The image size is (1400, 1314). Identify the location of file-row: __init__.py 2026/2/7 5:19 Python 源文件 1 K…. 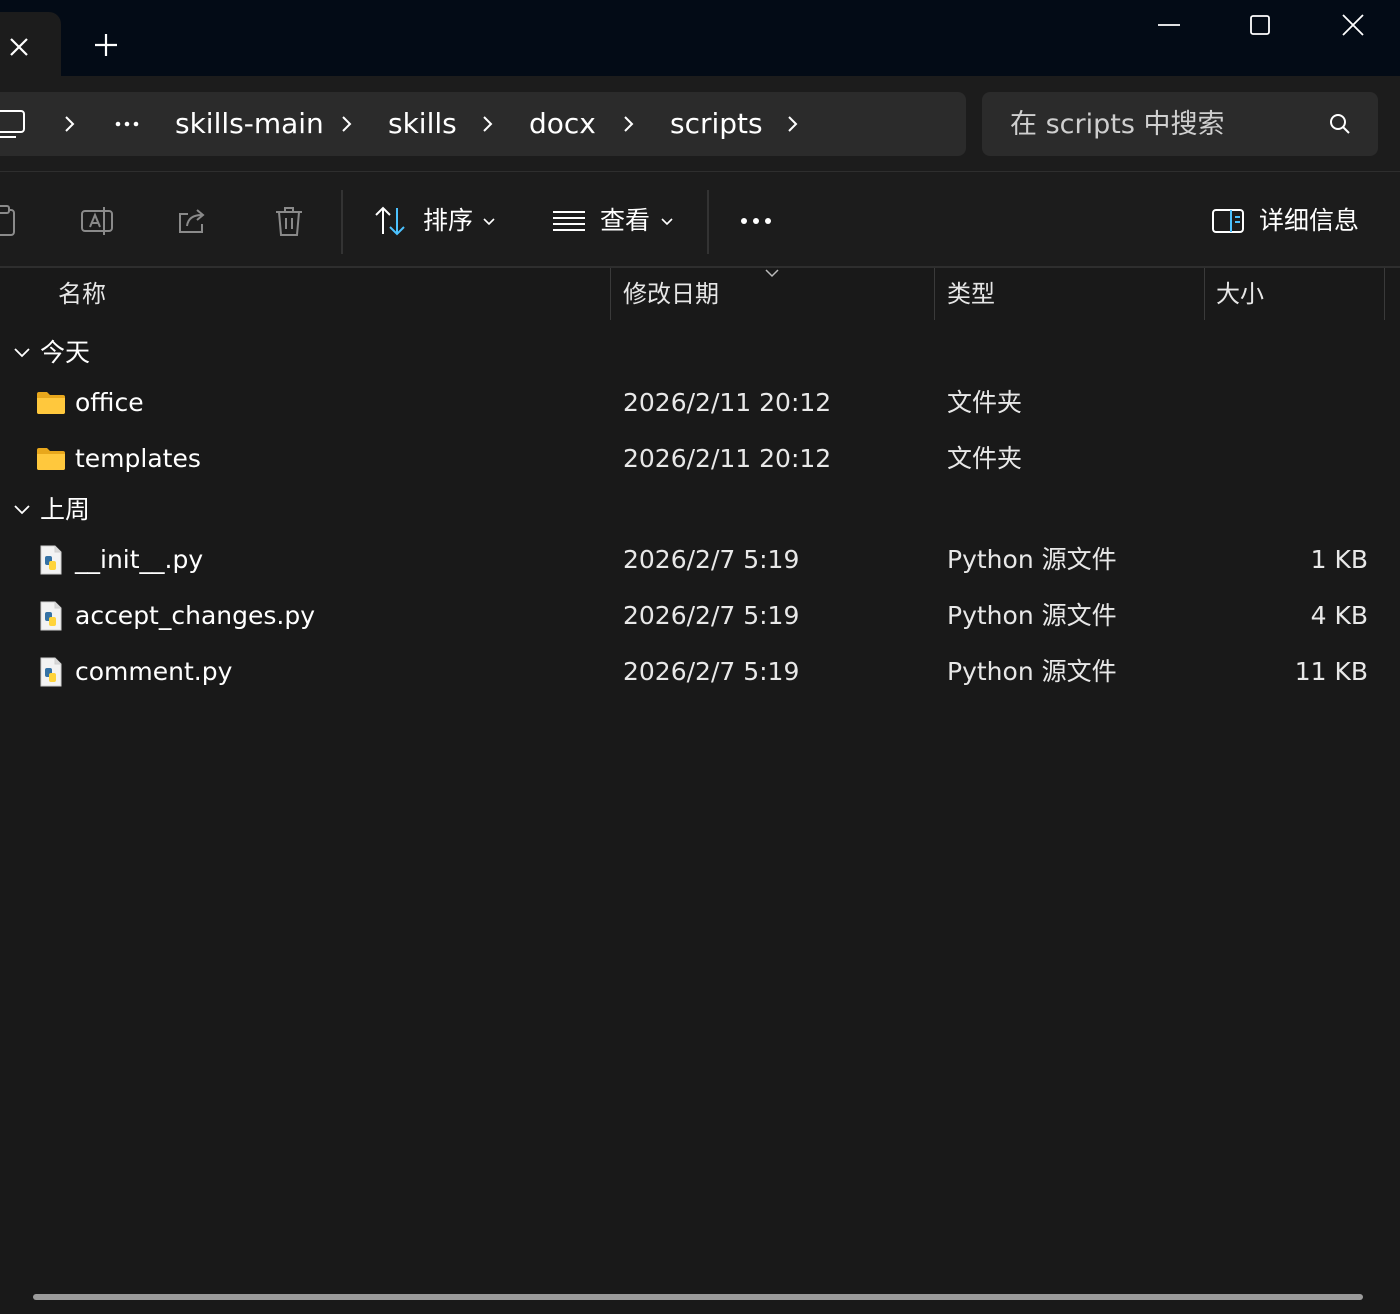
(695, 560).